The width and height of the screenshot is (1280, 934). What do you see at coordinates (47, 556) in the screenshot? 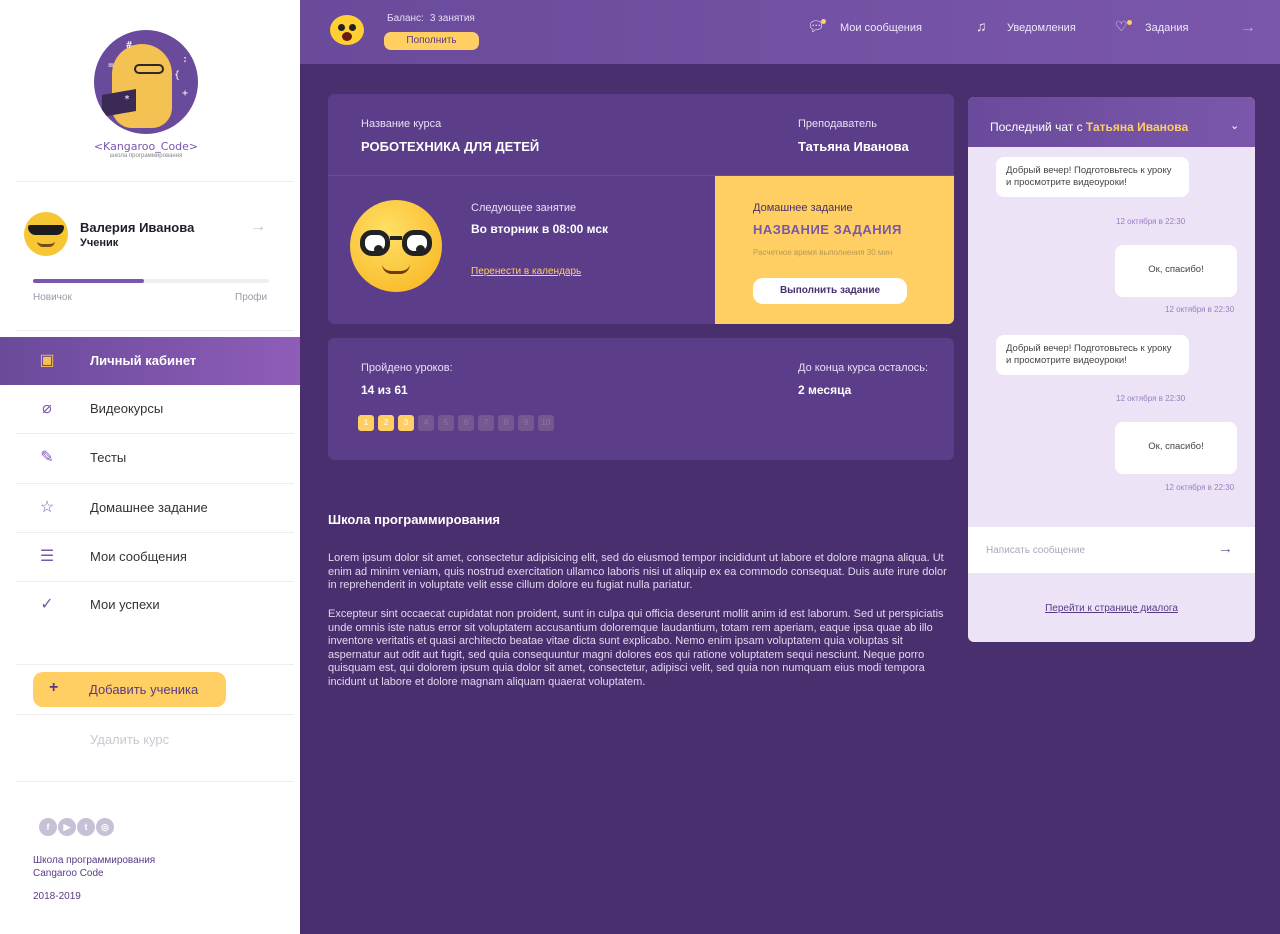
I see `message-icon: ☰` at bounding box center [47, 556].